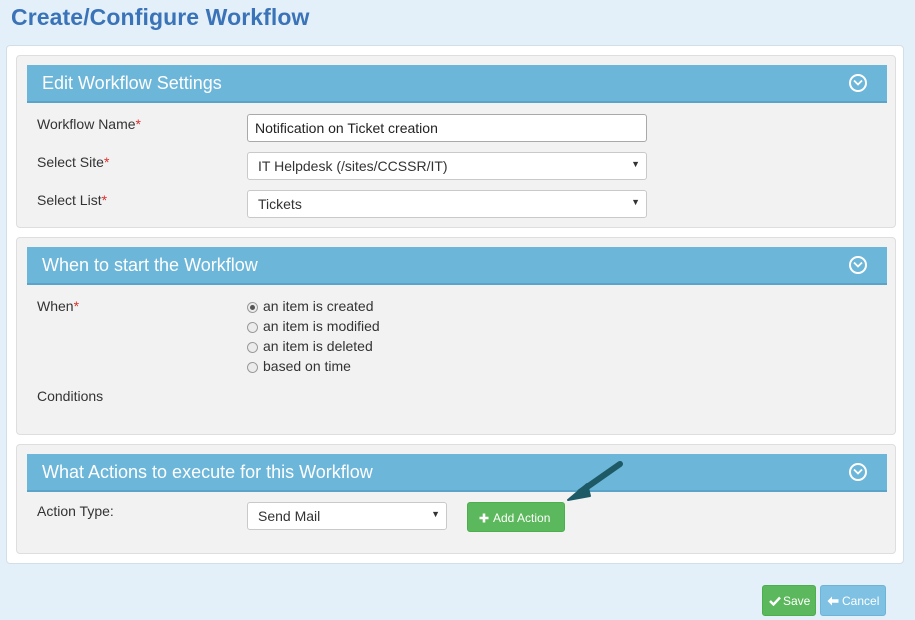 Image resolution: width=915 pixels, height=620 pixels. Describe the element at coordinates (160, 17) in the screenshot. I see `page-title: Create/Configure Workflow` at that location.